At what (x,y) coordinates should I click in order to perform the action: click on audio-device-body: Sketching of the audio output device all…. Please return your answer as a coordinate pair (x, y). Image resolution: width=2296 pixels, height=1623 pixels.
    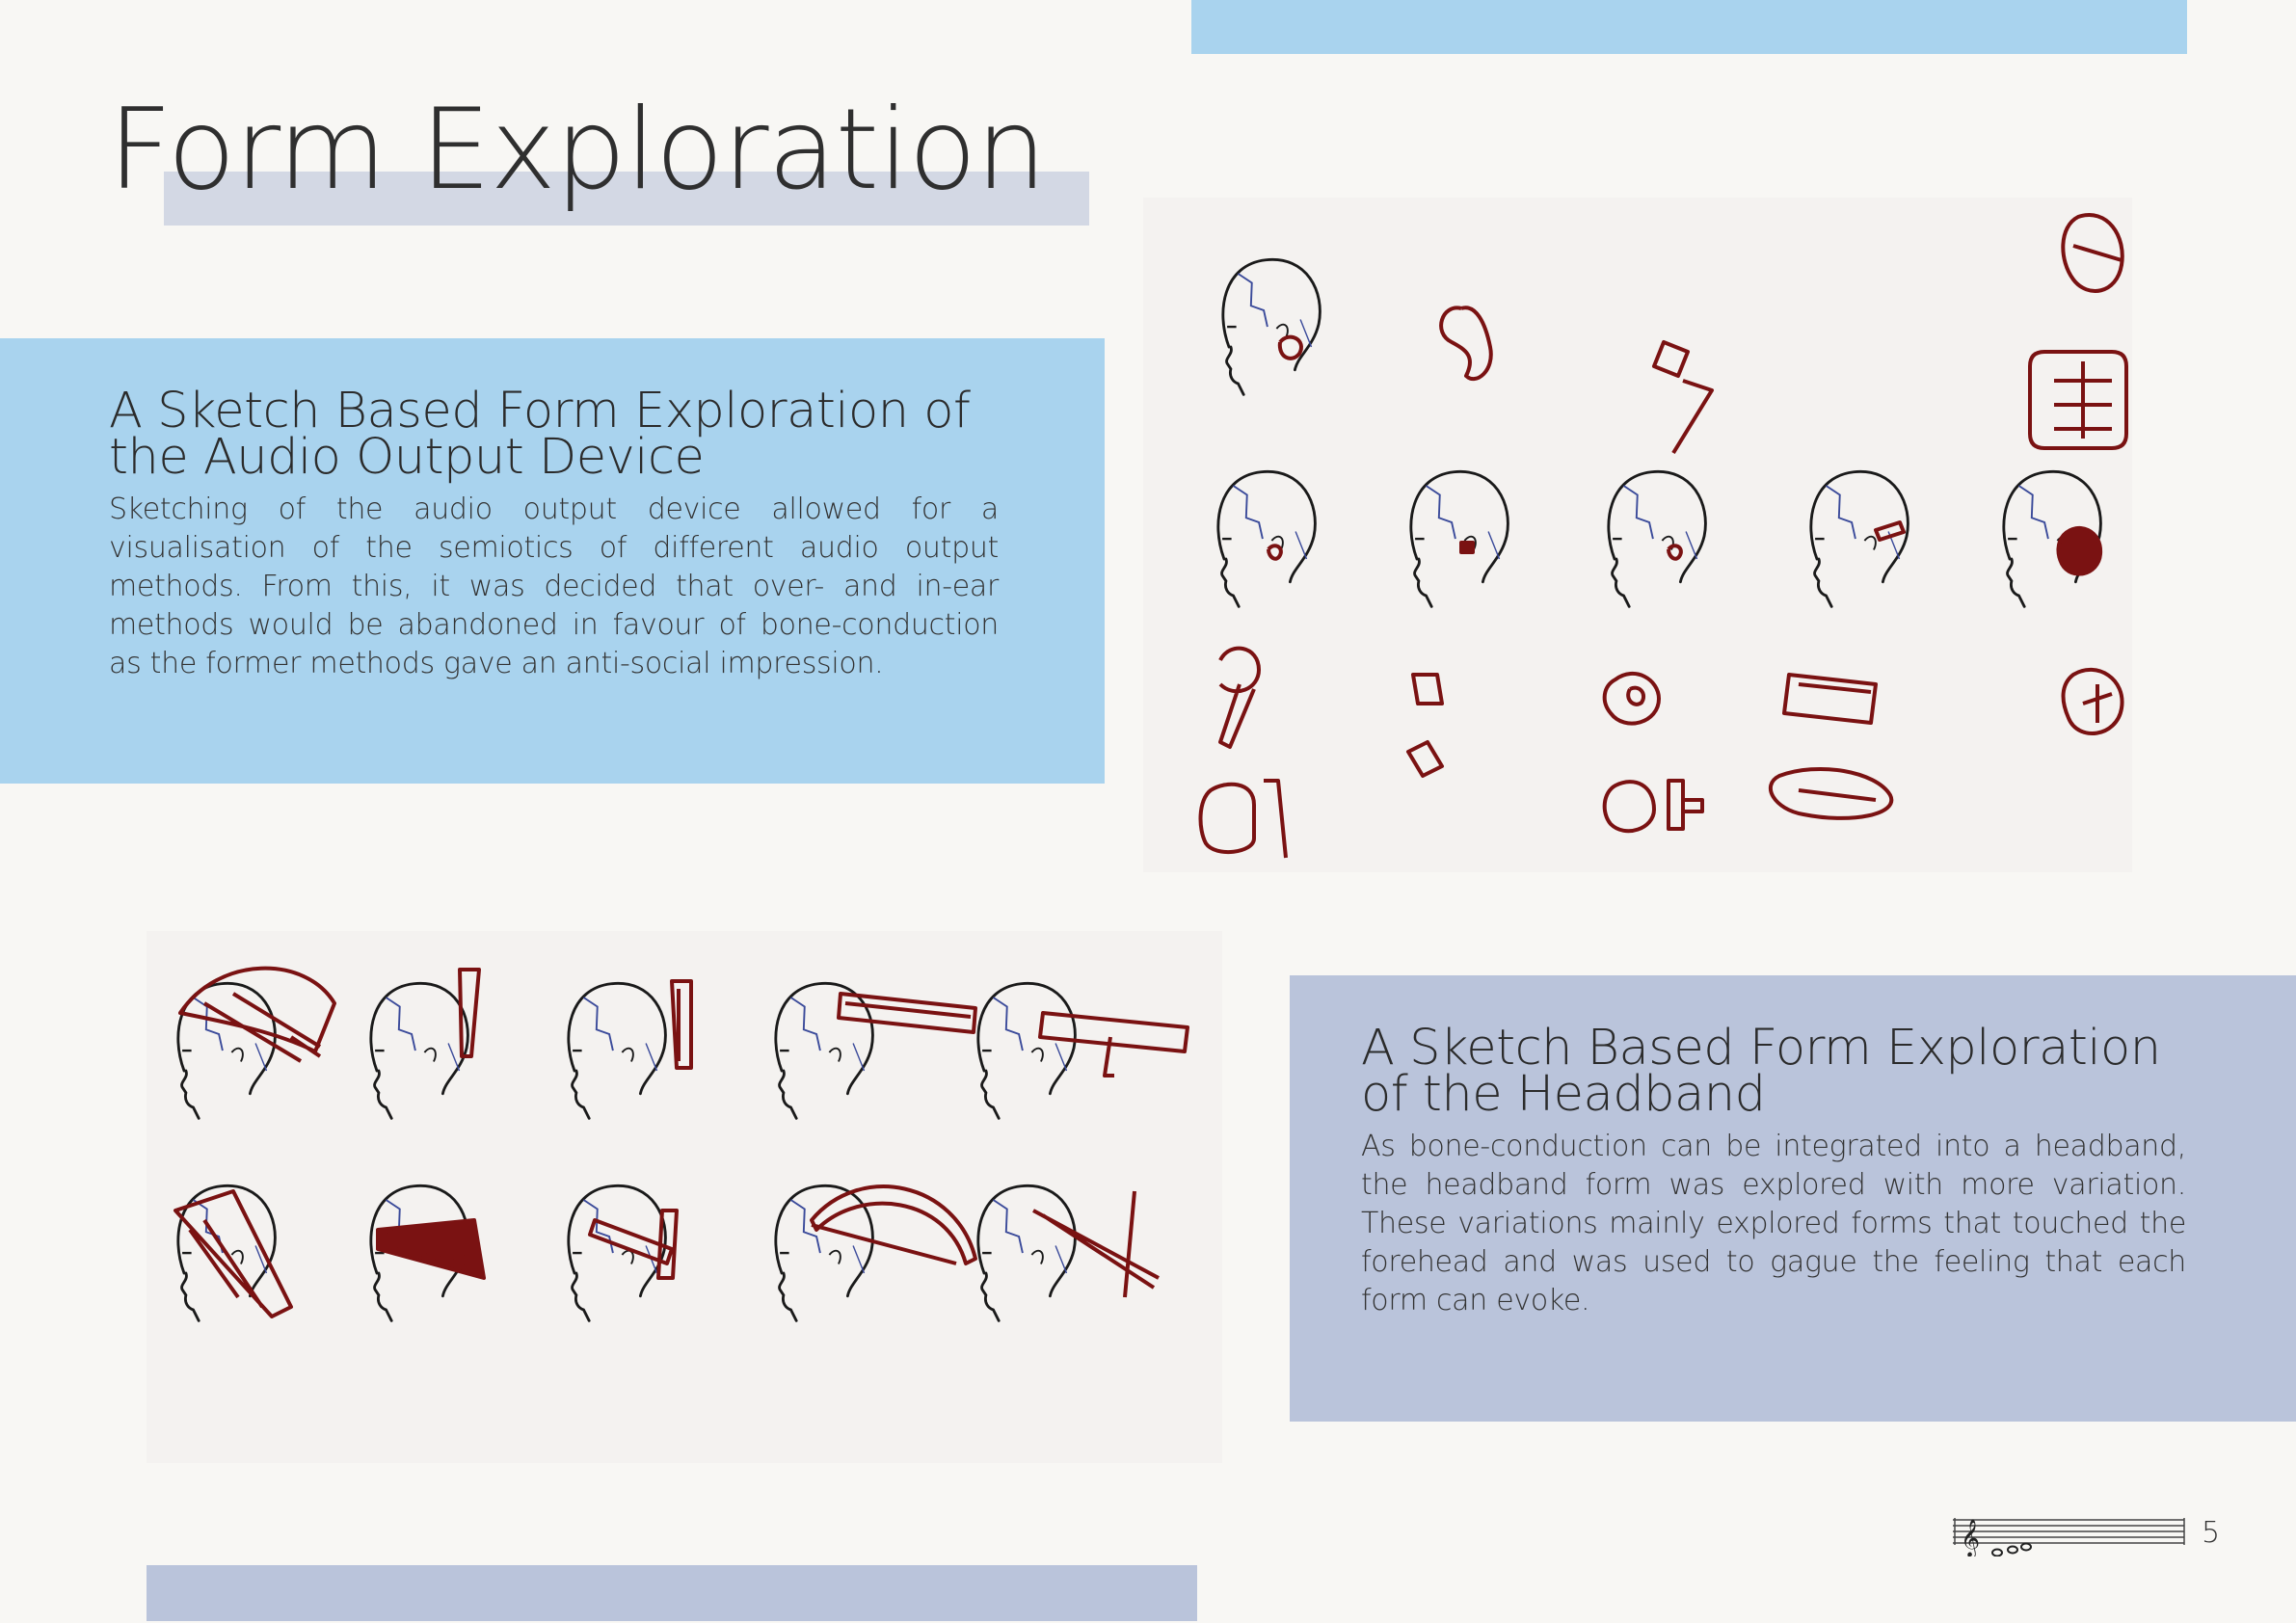
    Looking at the image, I should click on (554, 586).